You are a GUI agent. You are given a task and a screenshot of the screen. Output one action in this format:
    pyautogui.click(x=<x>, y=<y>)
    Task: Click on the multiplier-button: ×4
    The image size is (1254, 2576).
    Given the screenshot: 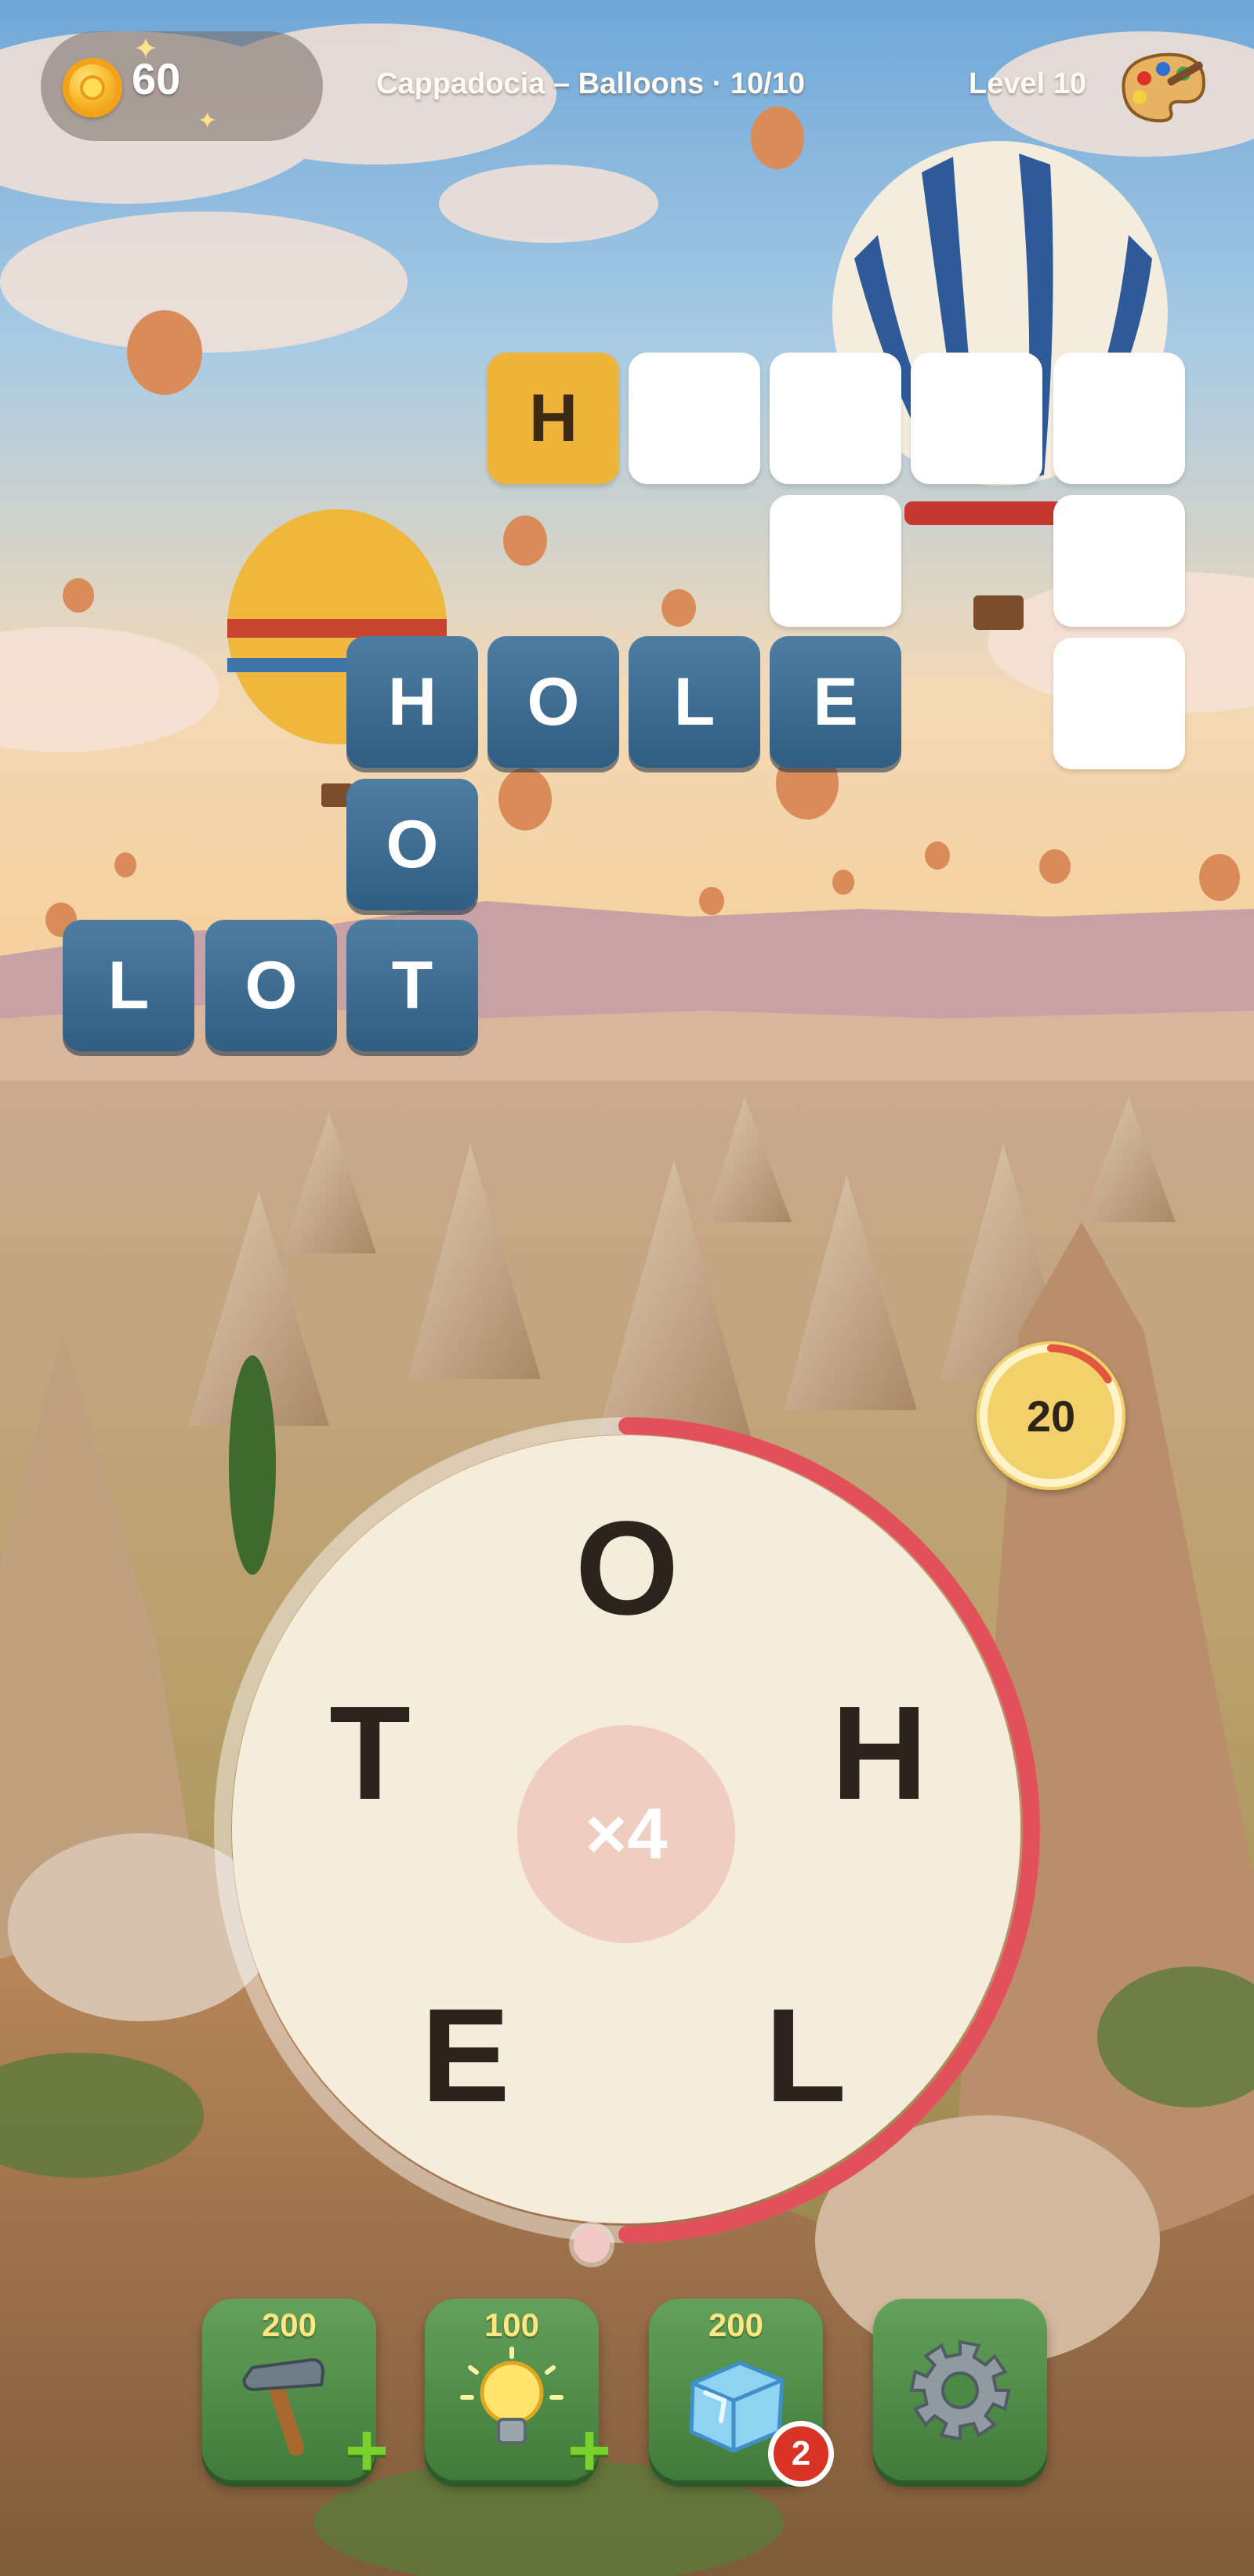 What is the action you would take?
    pyautogui.click(x=626, y=1834)
    